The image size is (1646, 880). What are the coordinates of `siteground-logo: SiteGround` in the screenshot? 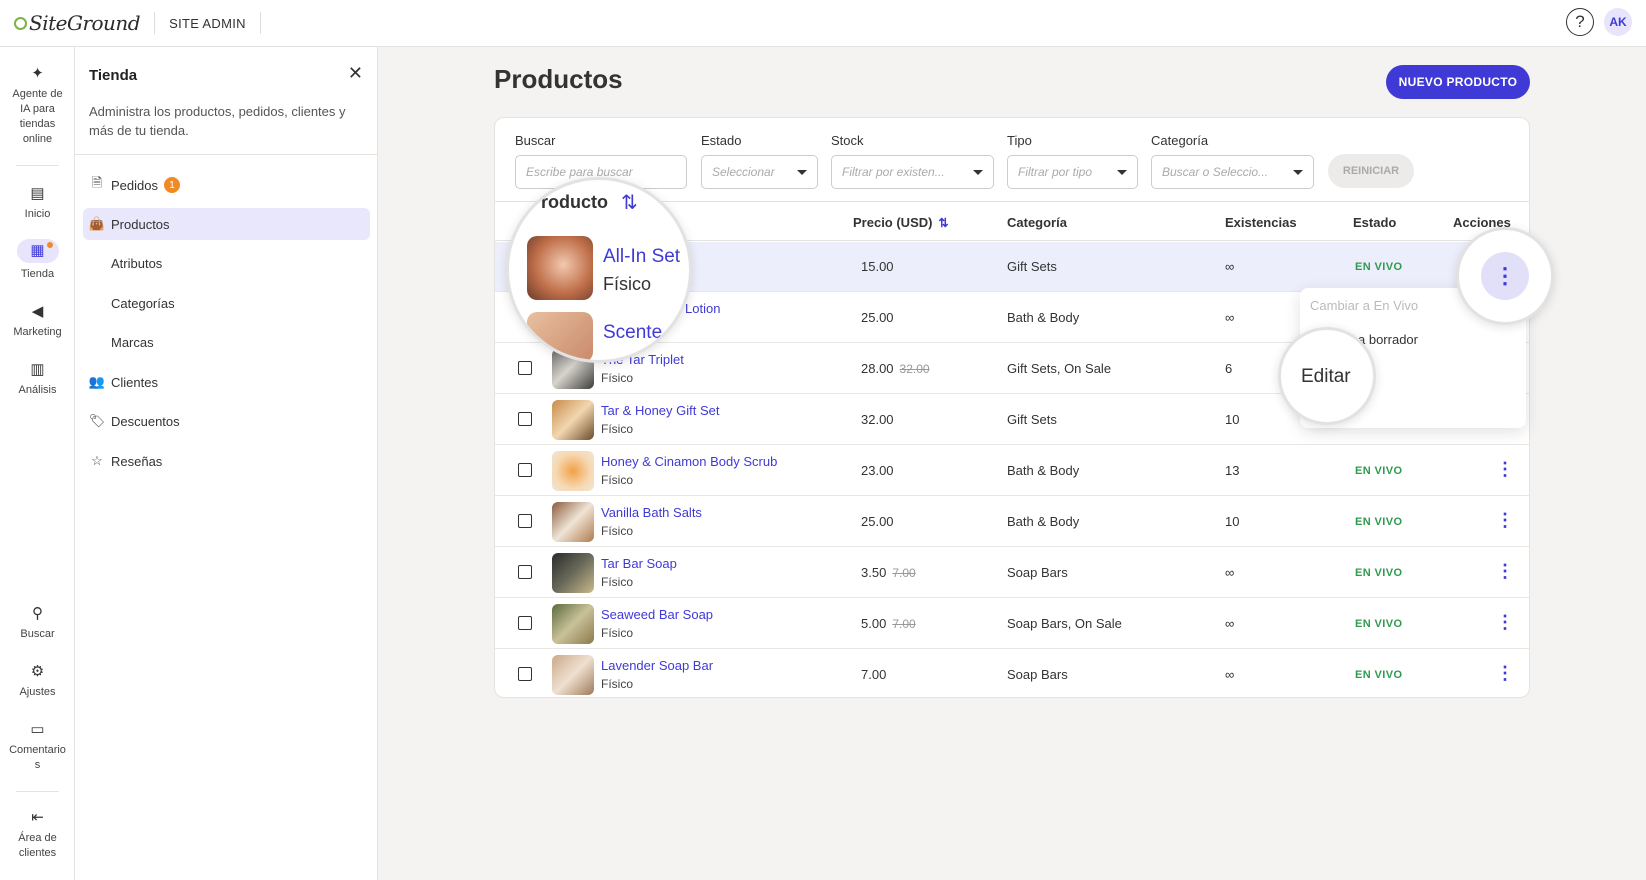 It's located at (77, 23).